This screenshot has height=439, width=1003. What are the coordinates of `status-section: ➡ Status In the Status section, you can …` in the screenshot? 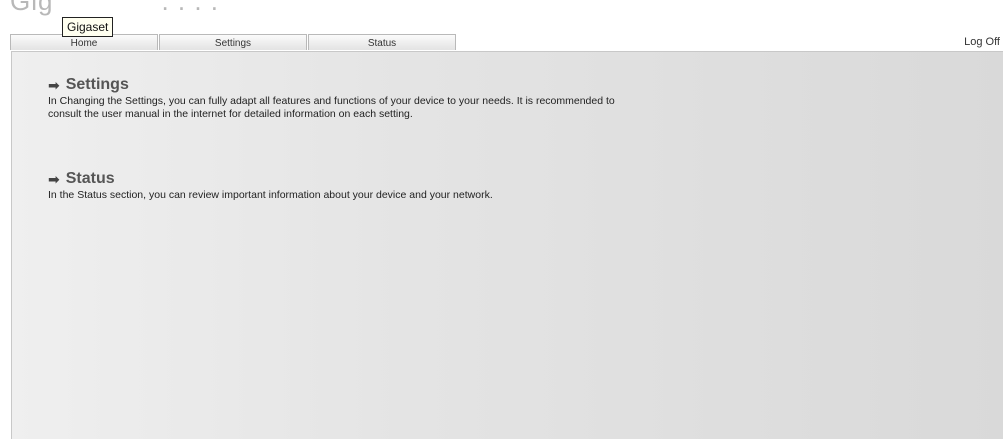 It's located at (338, 186).